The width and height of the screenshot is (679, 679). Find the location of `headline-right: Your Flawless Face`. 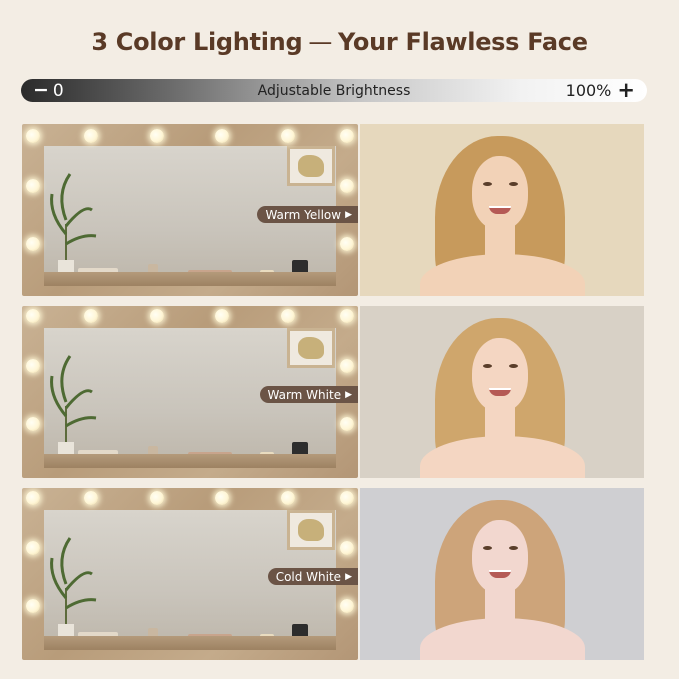

headline-right: Your Flawless Face is located at coordinates (463, 42).